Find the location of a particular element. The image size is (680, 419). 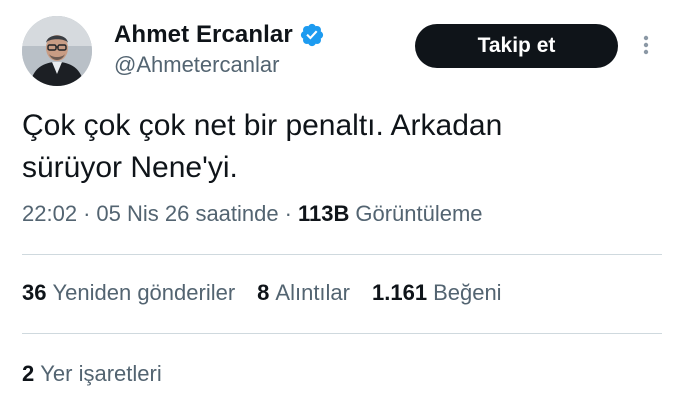

verified-badge-icon is located at coordinates (312, 35).